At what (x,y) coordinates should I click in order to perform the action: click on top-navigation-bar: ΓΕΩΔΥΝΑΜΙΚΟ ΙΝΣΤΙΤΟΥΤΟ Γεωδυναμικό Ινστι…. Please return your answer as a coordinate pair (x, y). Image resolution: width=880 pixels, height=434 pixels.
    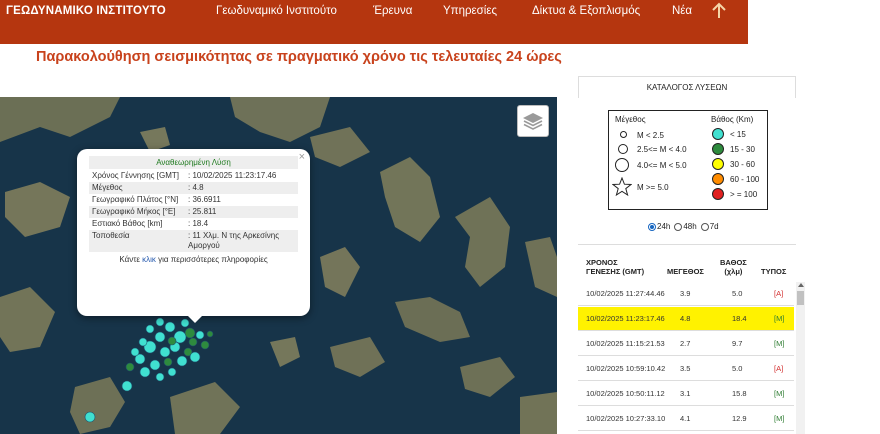
    Looking at the image, I should click on (374, 22).